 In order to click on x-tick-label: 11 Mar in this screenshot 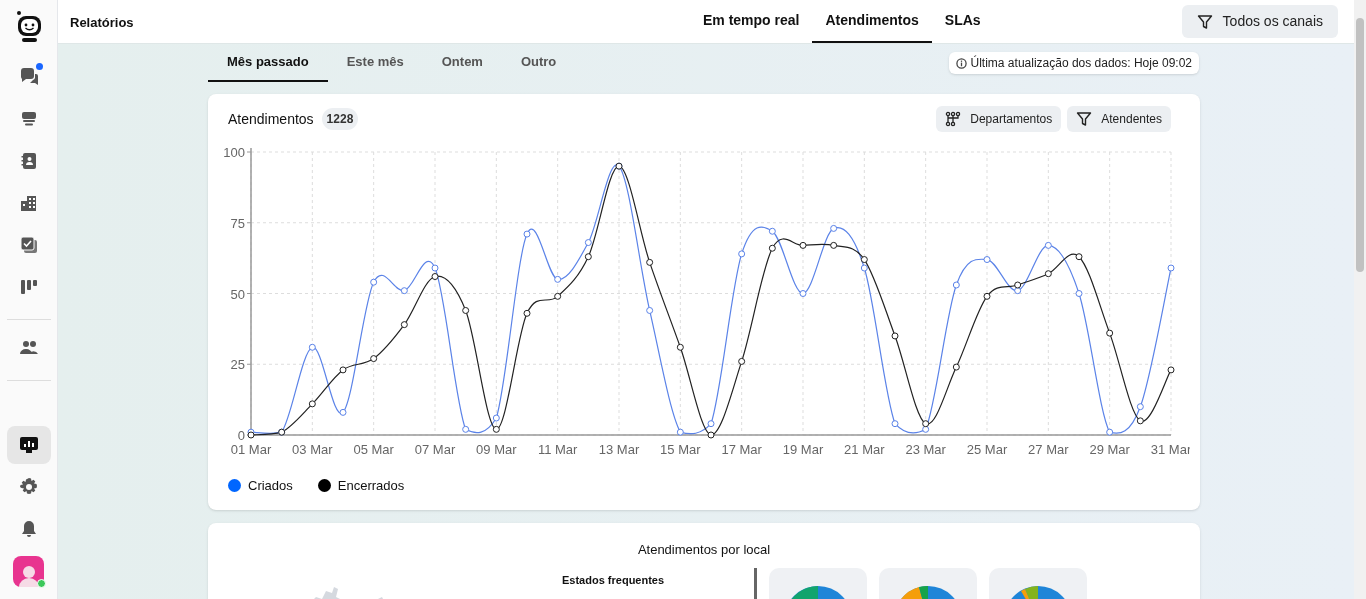, I will do `click(557, 449)`.